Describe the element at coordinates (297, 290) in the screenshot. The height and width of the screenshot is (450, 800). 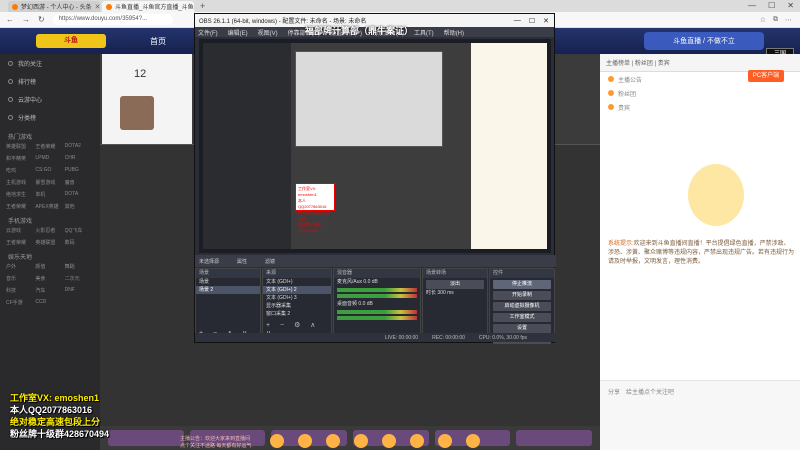
I see `source-item: 文本 (GDI+) 2` at that location.